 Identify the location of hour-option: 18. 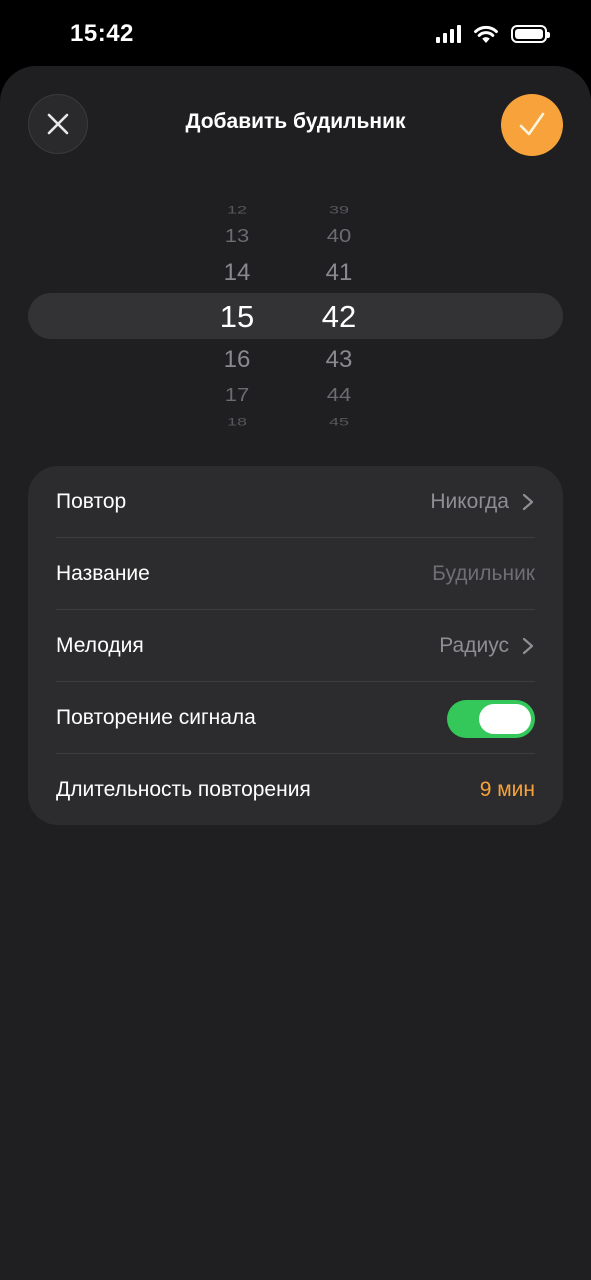
(237, 422).